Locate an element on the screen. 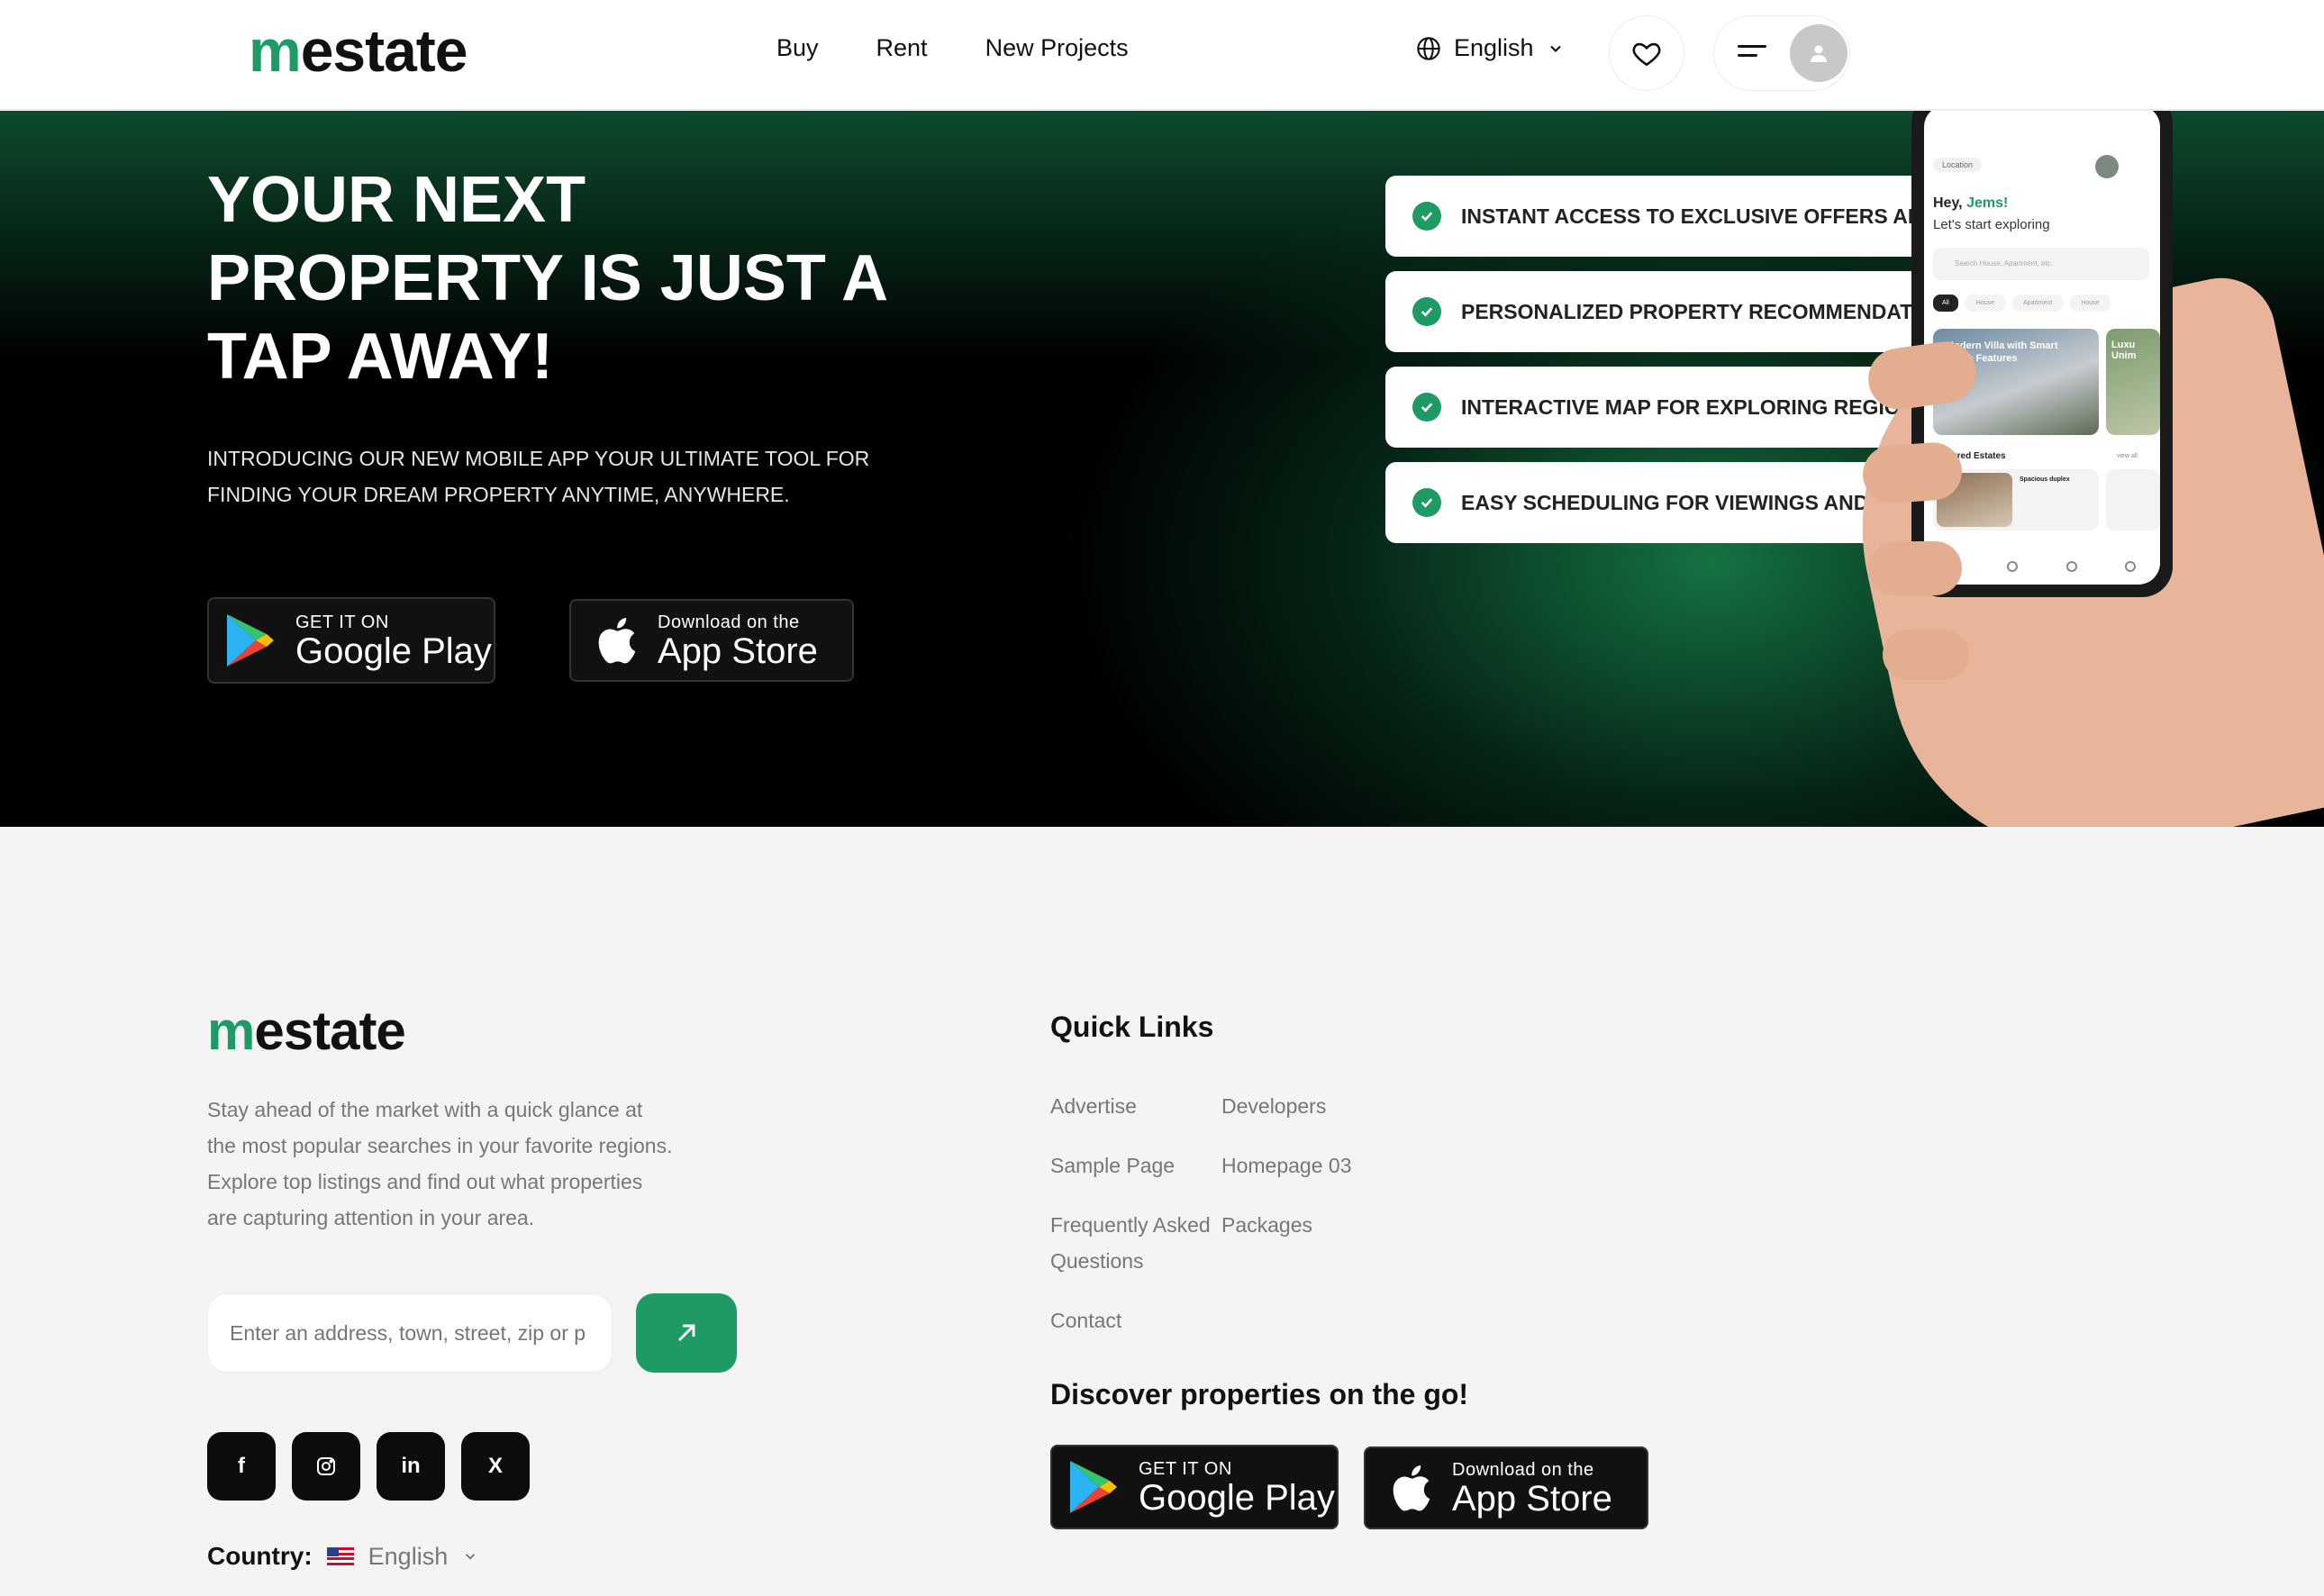 The width and height of the screenshot is (2324, 1596). phone-view-all: view all is located at coordinates (2127, 456).